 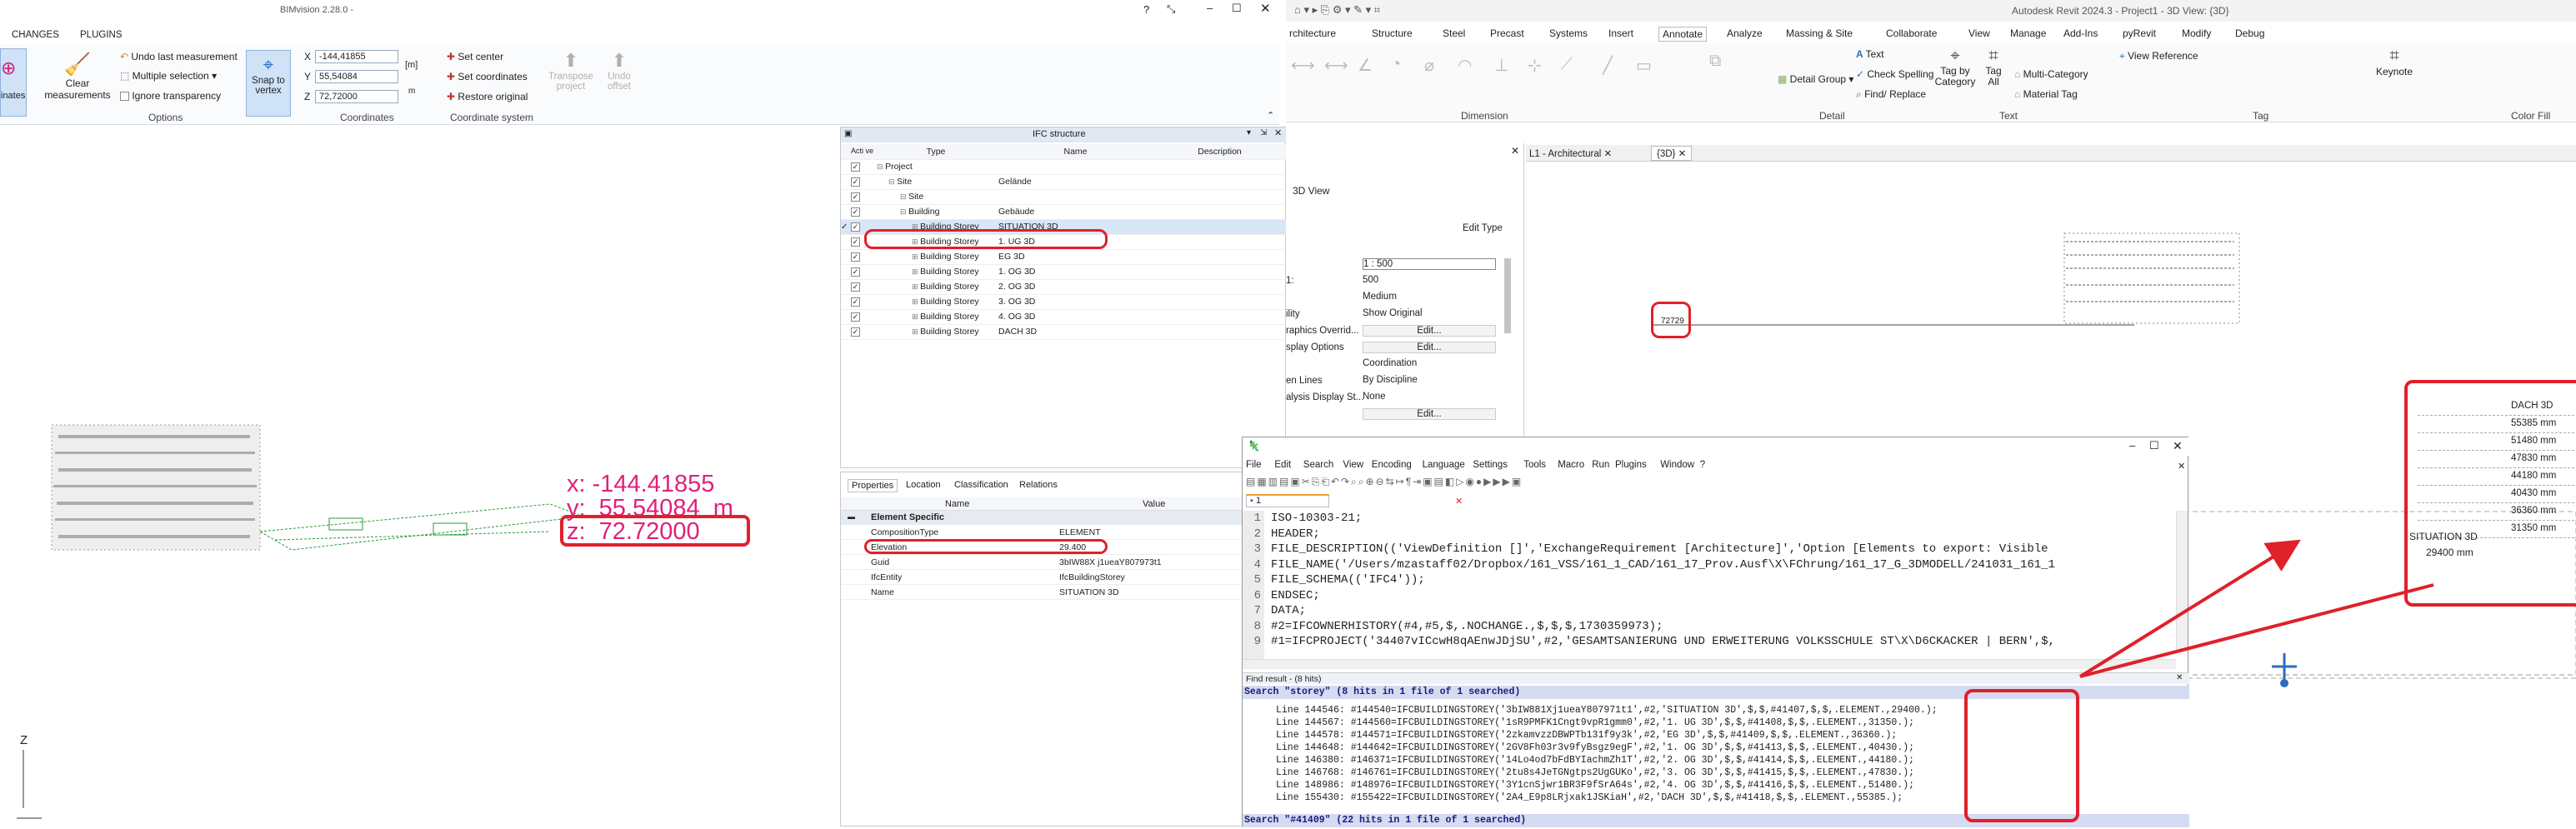 What do you see at coordinates (1819, 34) in the screenshot?
I see `revit-menu-item: Massing & Site` at bounding box center [1819, 34].